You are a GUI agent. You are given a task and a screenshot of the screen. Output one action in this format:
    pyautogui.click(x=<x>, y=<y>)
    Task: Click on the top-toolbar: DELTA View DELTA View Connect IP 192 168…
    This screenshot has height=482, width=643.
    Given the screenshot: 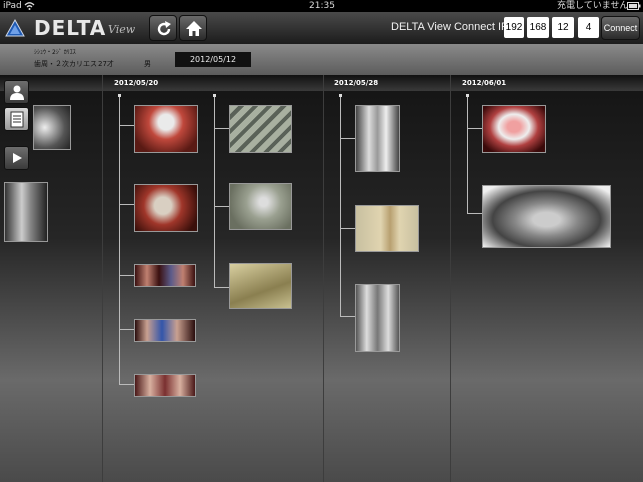 What is the action you would take?
    pyautogui.click(x=321, y=28)
    